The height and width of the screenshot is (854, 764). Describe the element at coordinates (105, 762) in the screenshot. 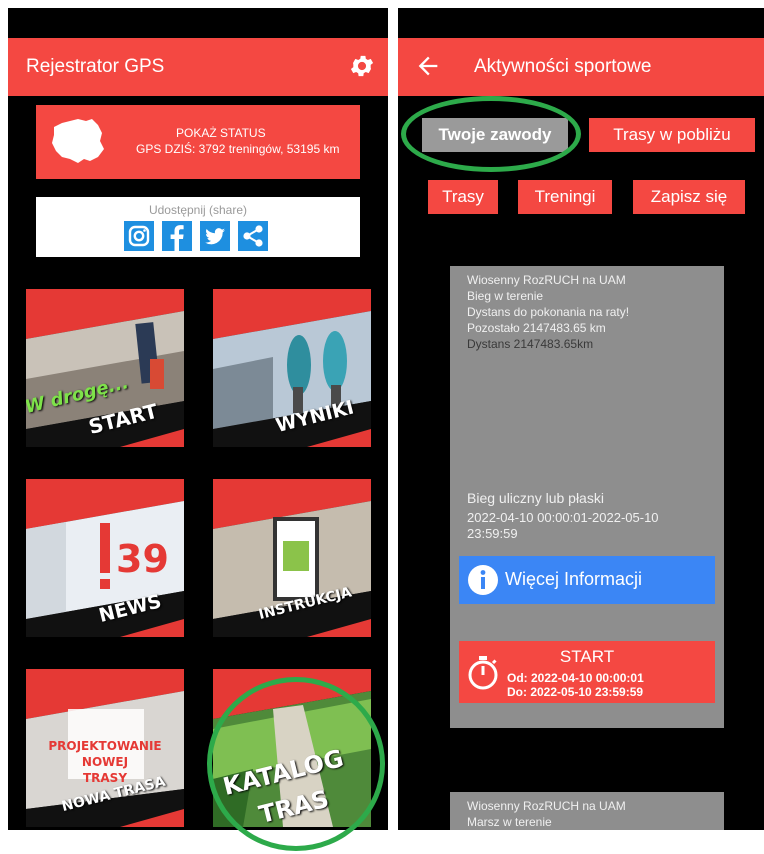

I see `nowa-trasa-overlay-2: NOWEJ` at that location.